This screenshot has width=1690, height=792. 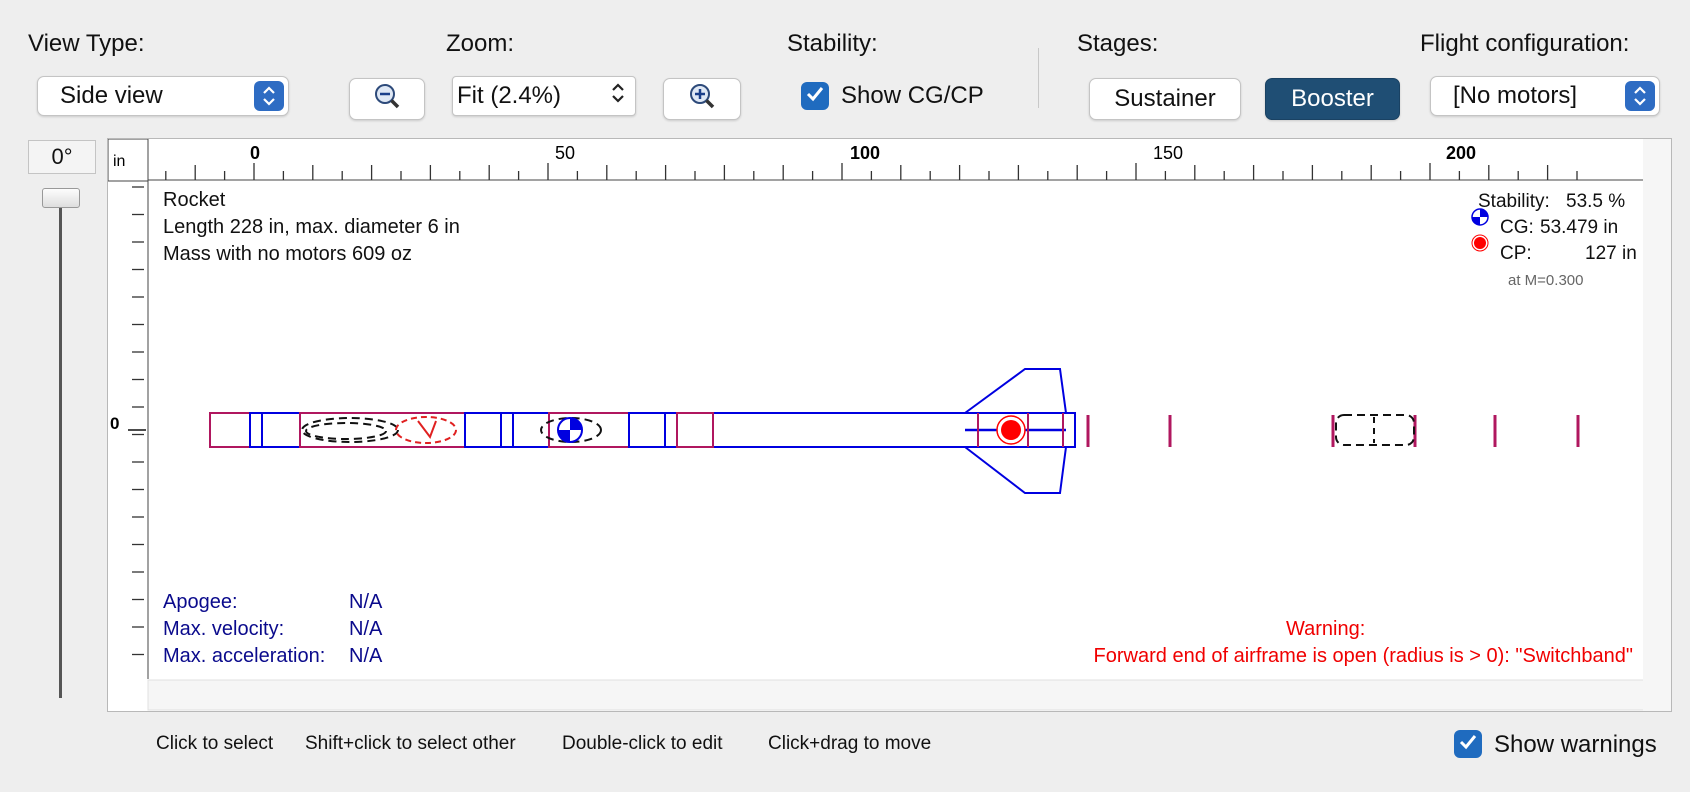 What do you see at coordinates (137, 421) in the screenshot?
I see `vertical-ruler-ticks` at bounding box center [137, 421].